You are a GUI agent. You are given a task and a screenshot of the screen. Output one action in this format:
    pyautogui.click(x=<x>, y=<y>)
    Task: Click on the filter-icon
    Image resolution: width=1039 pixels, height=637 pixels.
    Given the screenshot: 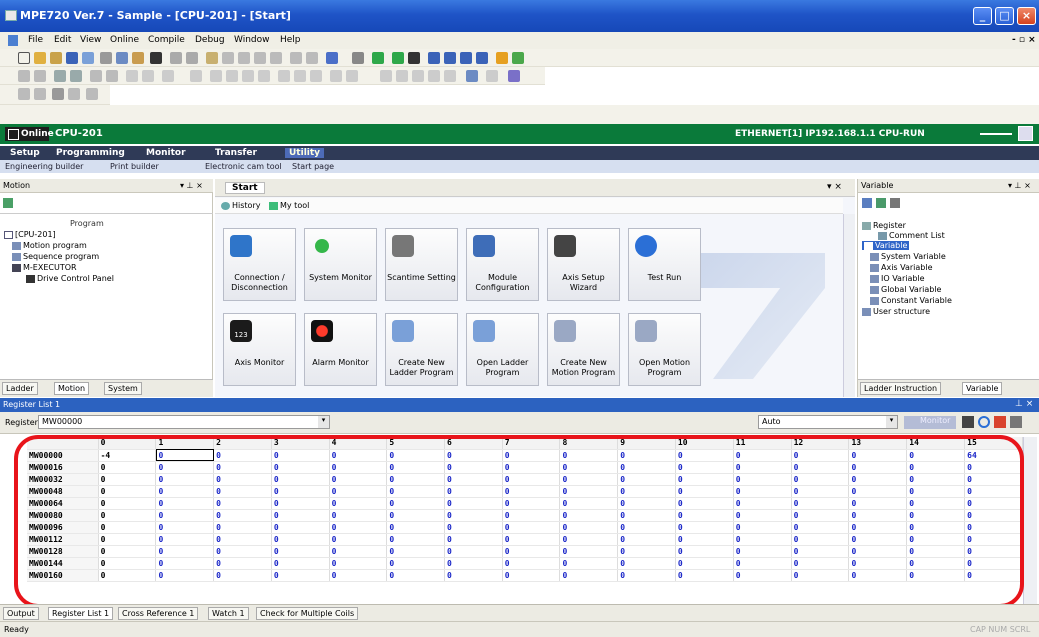 What is the action you would take?
    pyautogui.click(x=1016, y=422)
    